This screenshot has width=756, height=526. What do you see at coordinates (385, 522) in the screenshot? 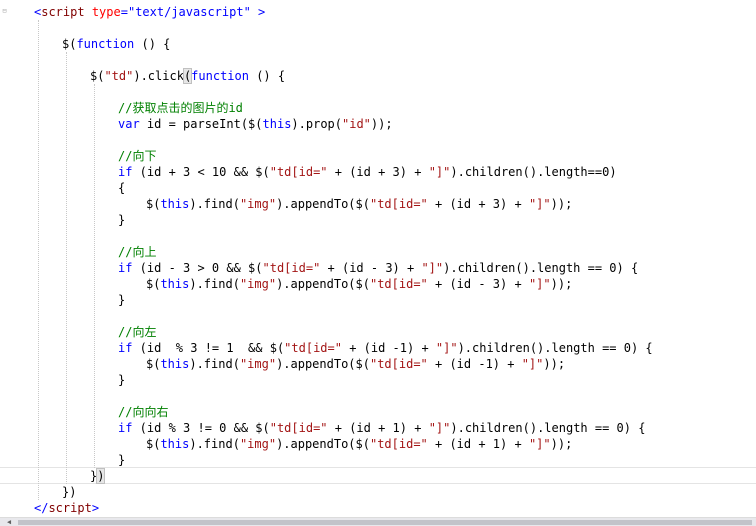
I see `scrollbar-thumb` at bounding box center [385, 522].